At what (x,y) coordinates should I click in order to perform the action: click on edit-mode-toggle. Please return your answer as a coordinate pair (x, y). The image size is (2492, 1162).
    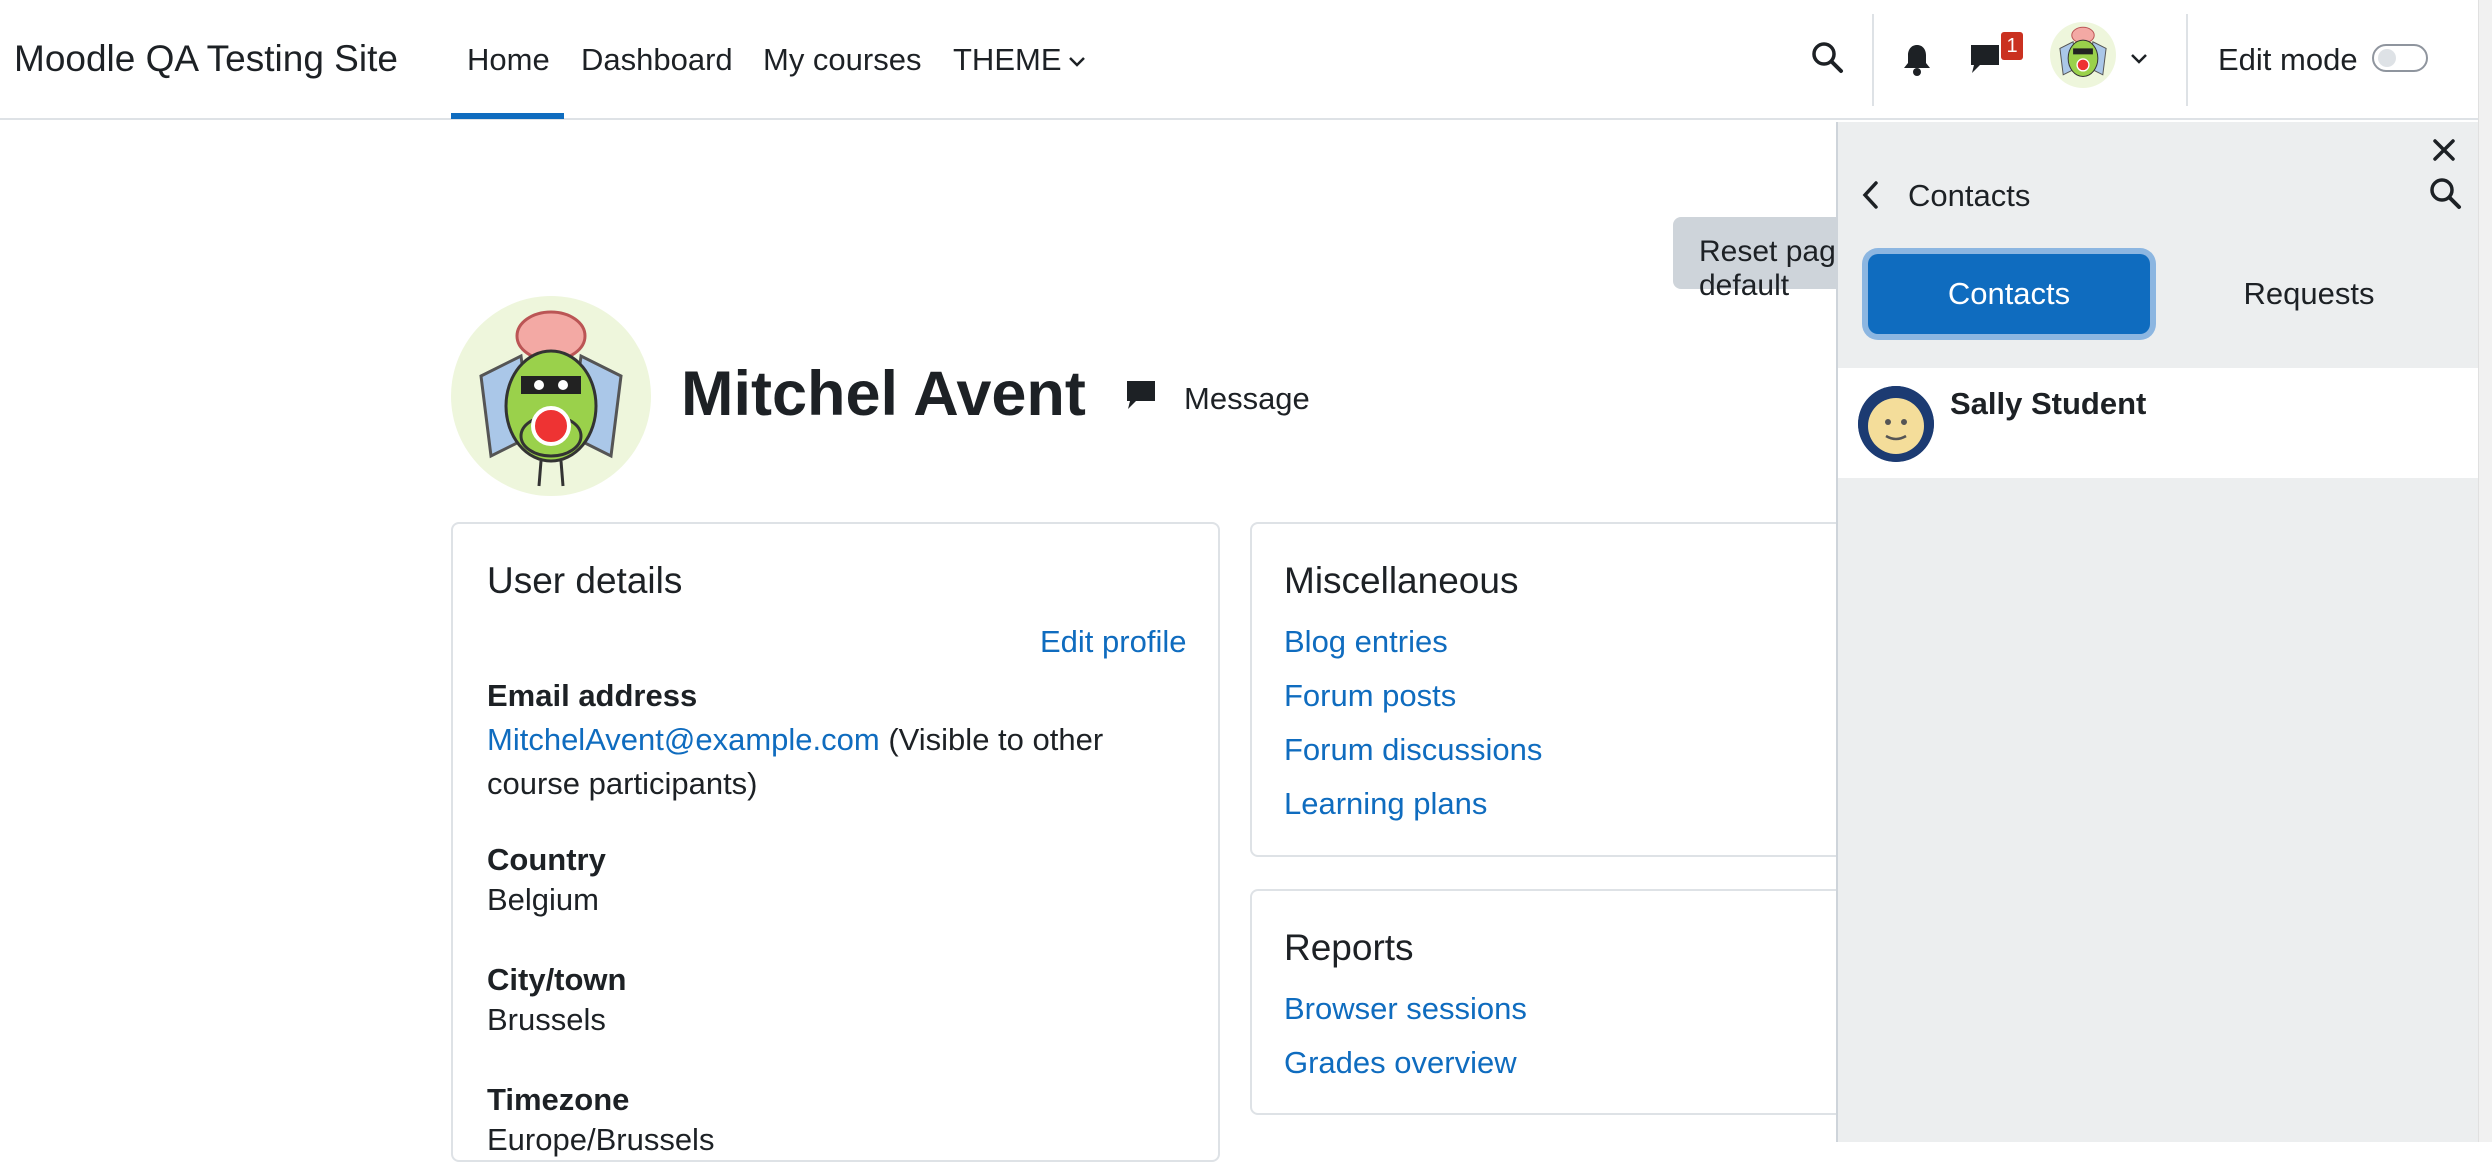
    Looking at the image, I should click on (2400, 58).